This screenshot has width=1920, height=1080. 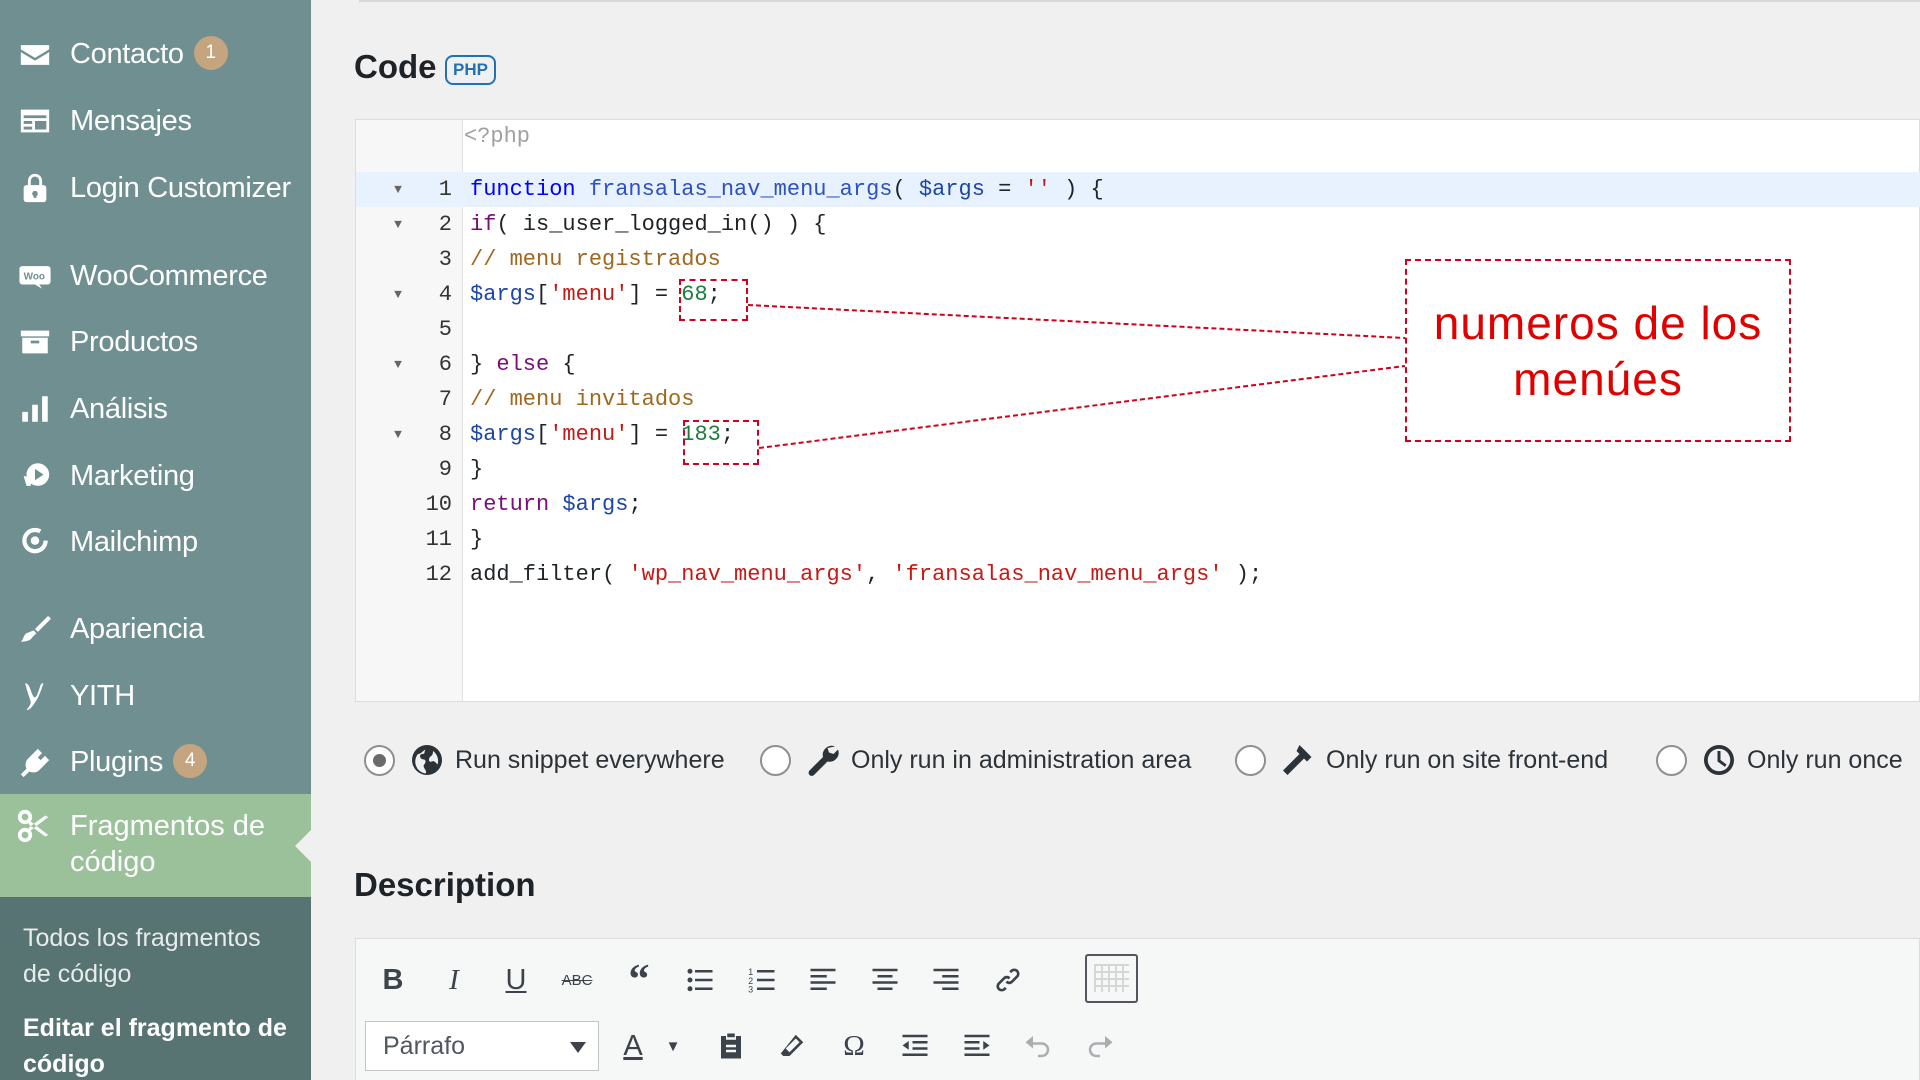 What do you see at coordinates (577, 980) in the screenshot?
I see `strikethrough-icon: ABC` at bounding box center [577, 980].